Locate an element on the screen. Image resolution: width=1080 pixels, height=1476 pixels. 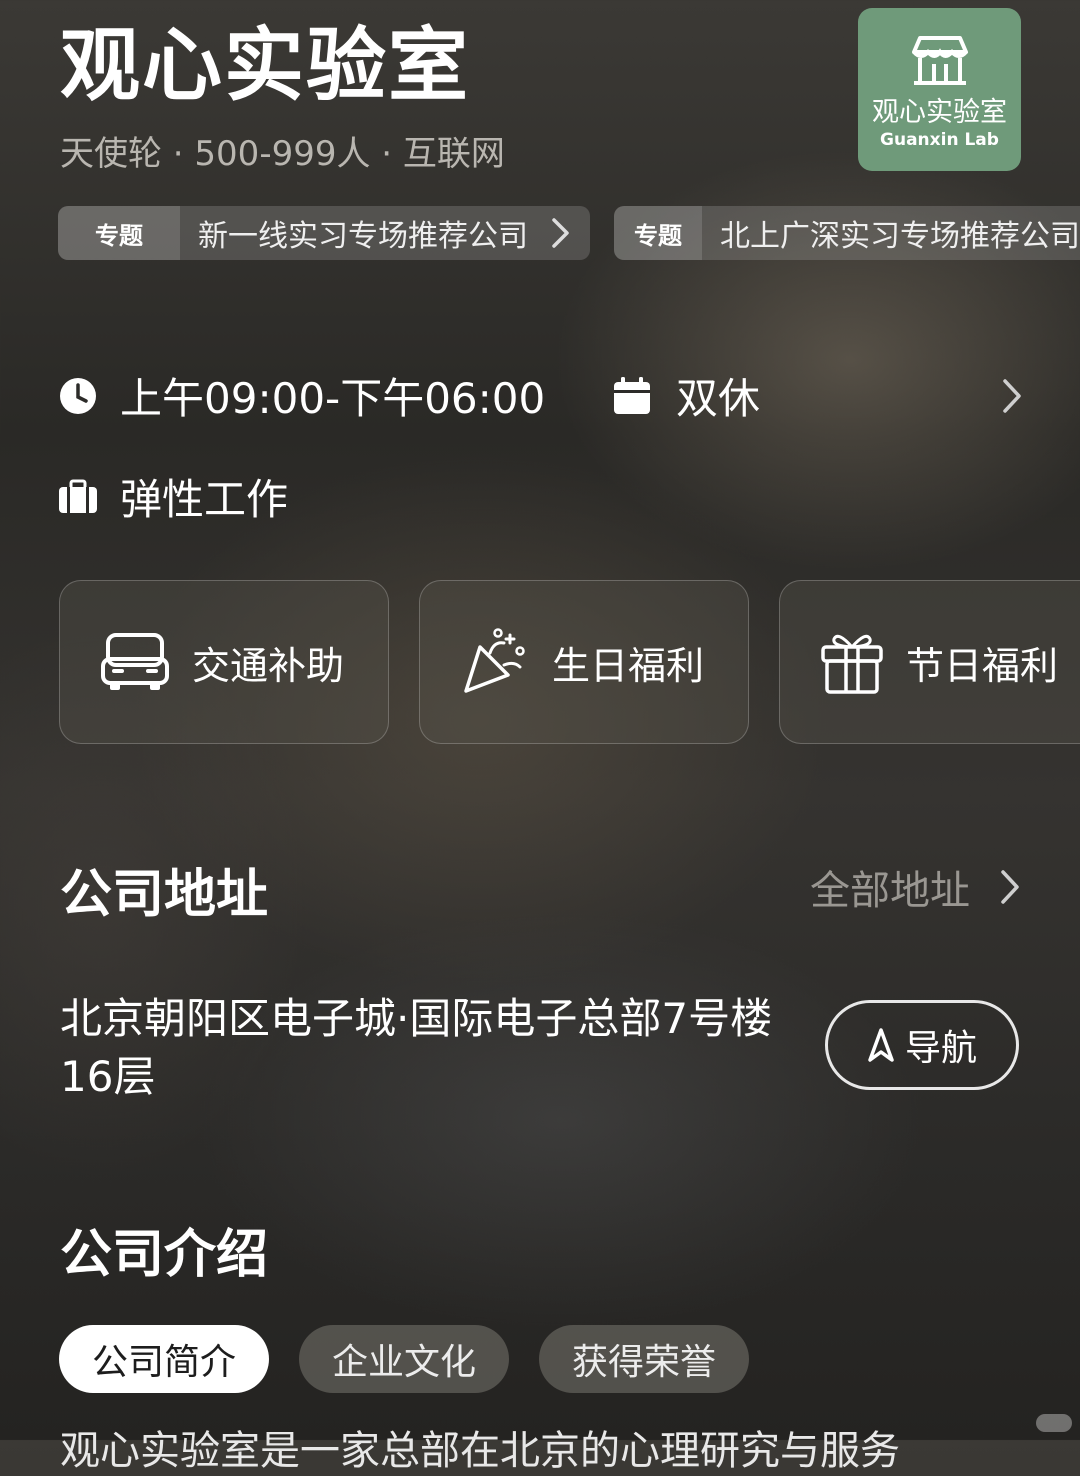
car-icon is located at coordinates (135, 661).